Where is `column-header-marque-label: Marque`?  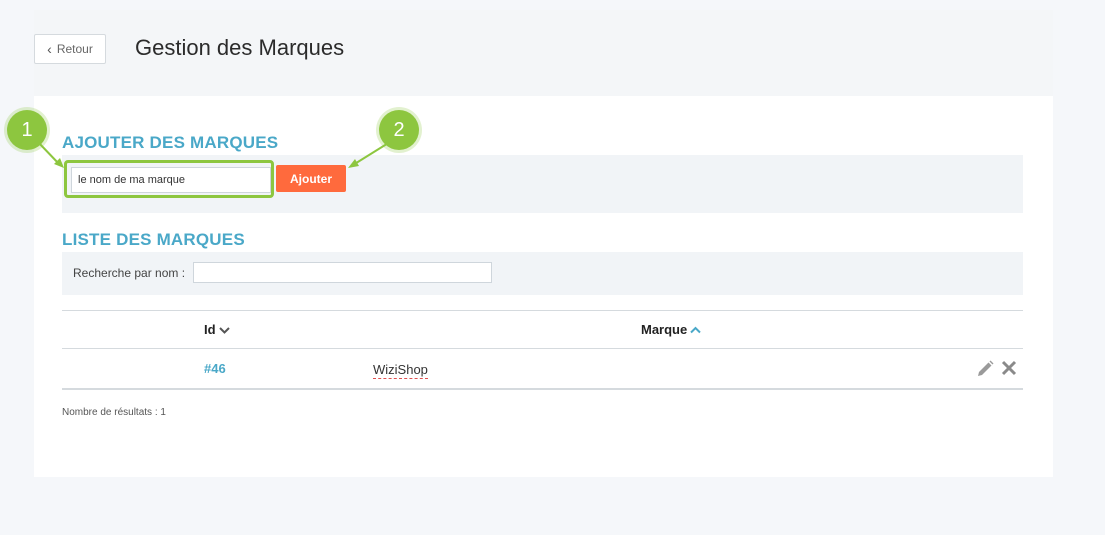
column-header-marque-label: Marque is located at coordinates (664, 329).